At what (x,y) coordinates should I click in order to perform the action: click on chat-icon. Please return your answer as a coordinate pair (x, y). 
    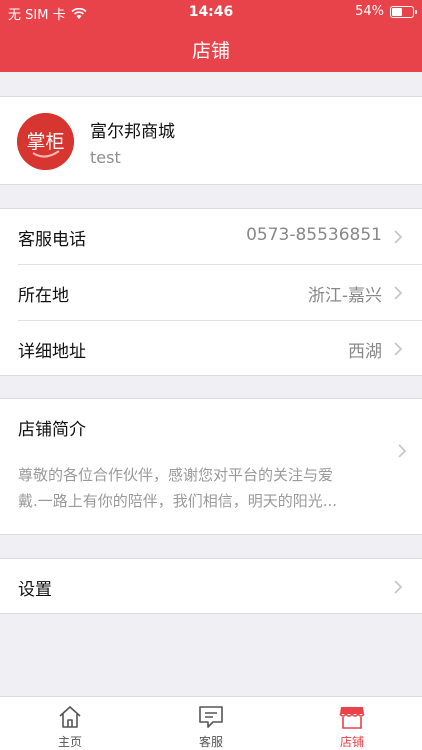
    Looking at the image, I should click on (211, 717).